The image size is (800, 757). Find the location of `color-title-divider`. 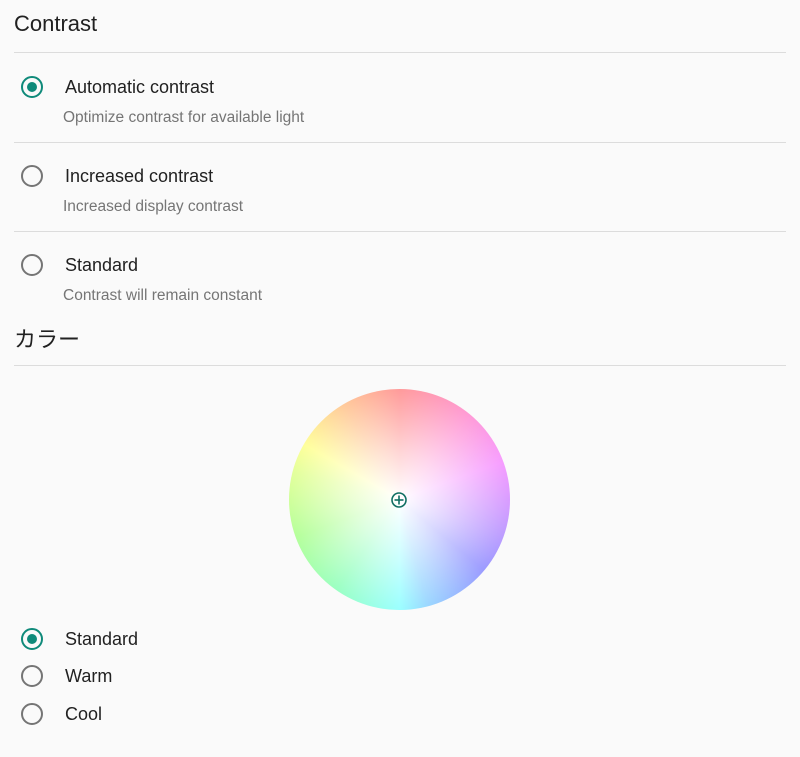

color-title-divider is located at coordinates (400, 365).